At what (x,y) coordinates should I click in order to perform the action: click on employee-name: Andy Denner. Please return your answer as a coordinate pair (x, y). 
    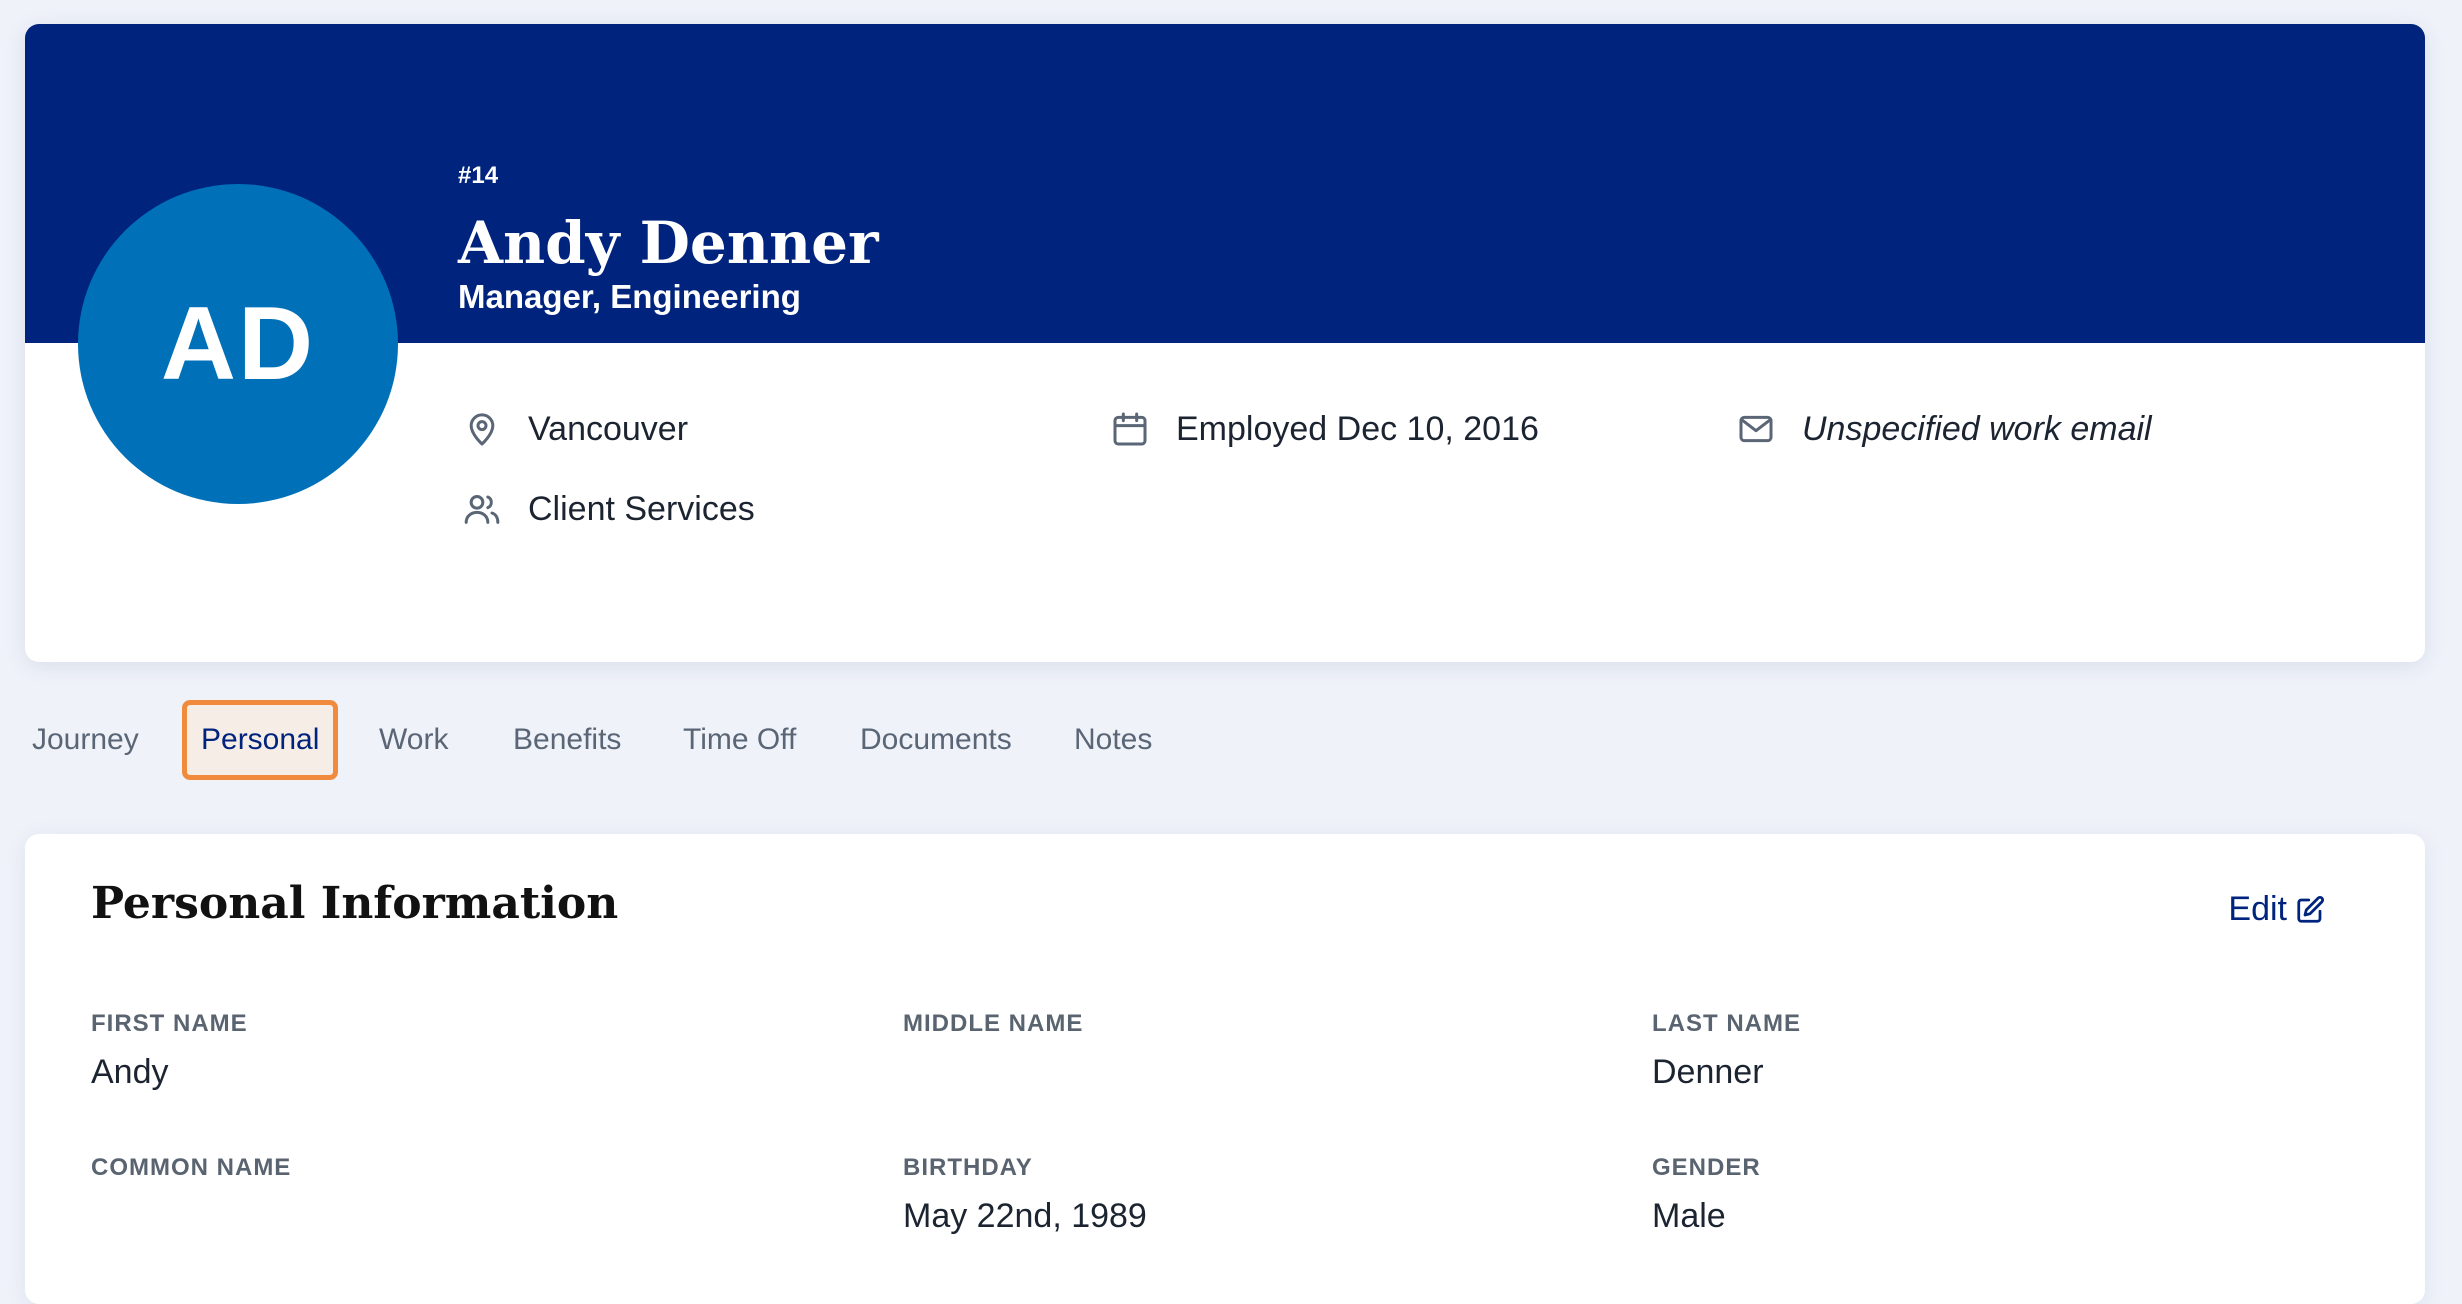
    Looking at the image, I should click on (668, 243).